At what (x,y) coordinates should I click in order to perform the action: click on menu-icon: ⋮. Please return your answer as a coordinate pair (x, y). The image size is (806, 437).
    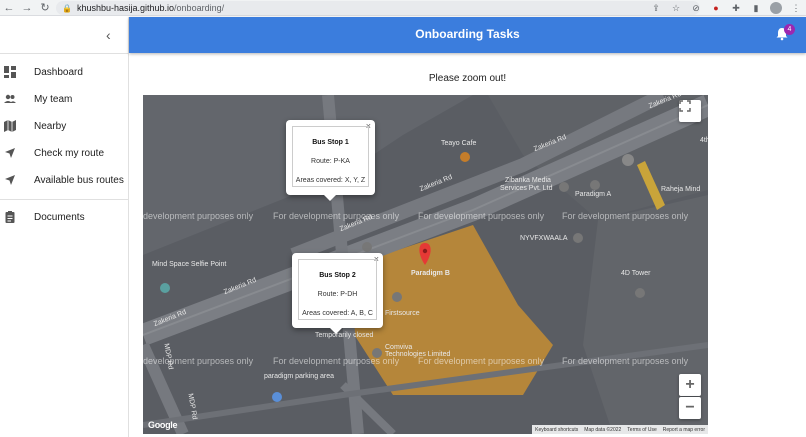
    Looking at the image, I should click on (796, 8).